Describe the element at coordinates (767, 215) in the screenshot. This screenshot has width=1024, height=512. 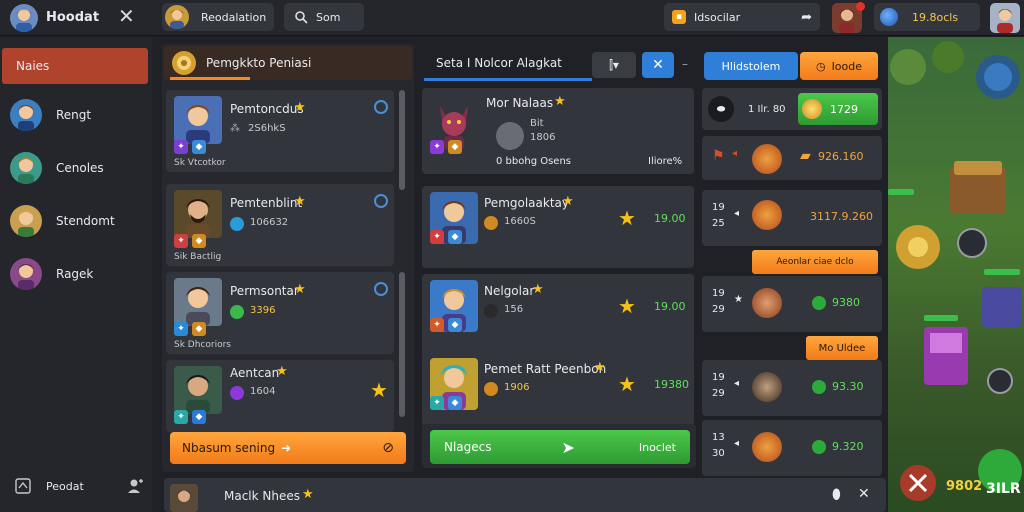
I see `reward-creature-icon` at that location.